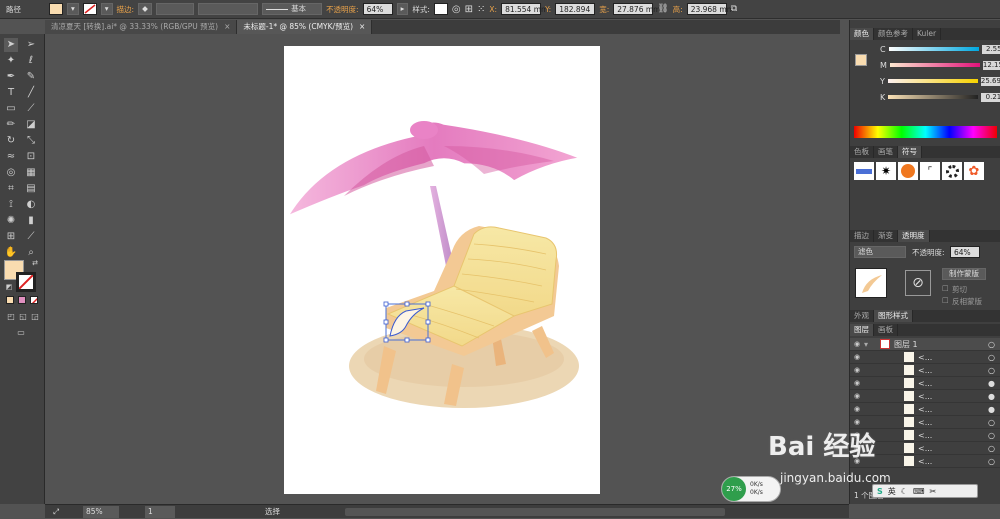 The height and width of the screenshot is (519, 1000). What do you see at coordinates (925, 344) in the screenshot?
I see `layer-row-top: ◉ ▾ 图层 1 ○` at bounding box center [925, 344].